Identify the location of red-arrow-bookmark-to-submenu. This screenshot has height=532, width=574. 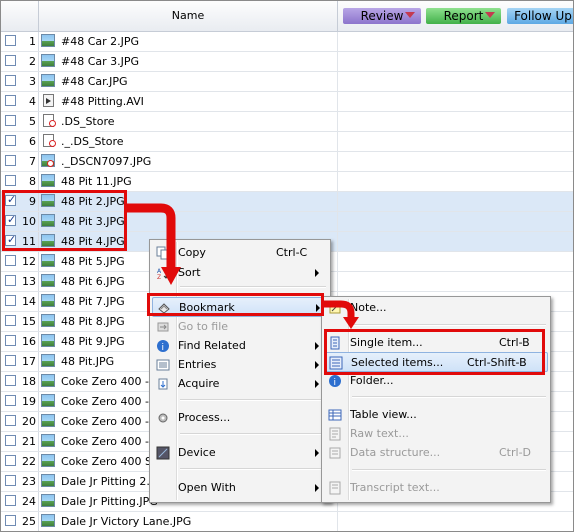
(339, 309).